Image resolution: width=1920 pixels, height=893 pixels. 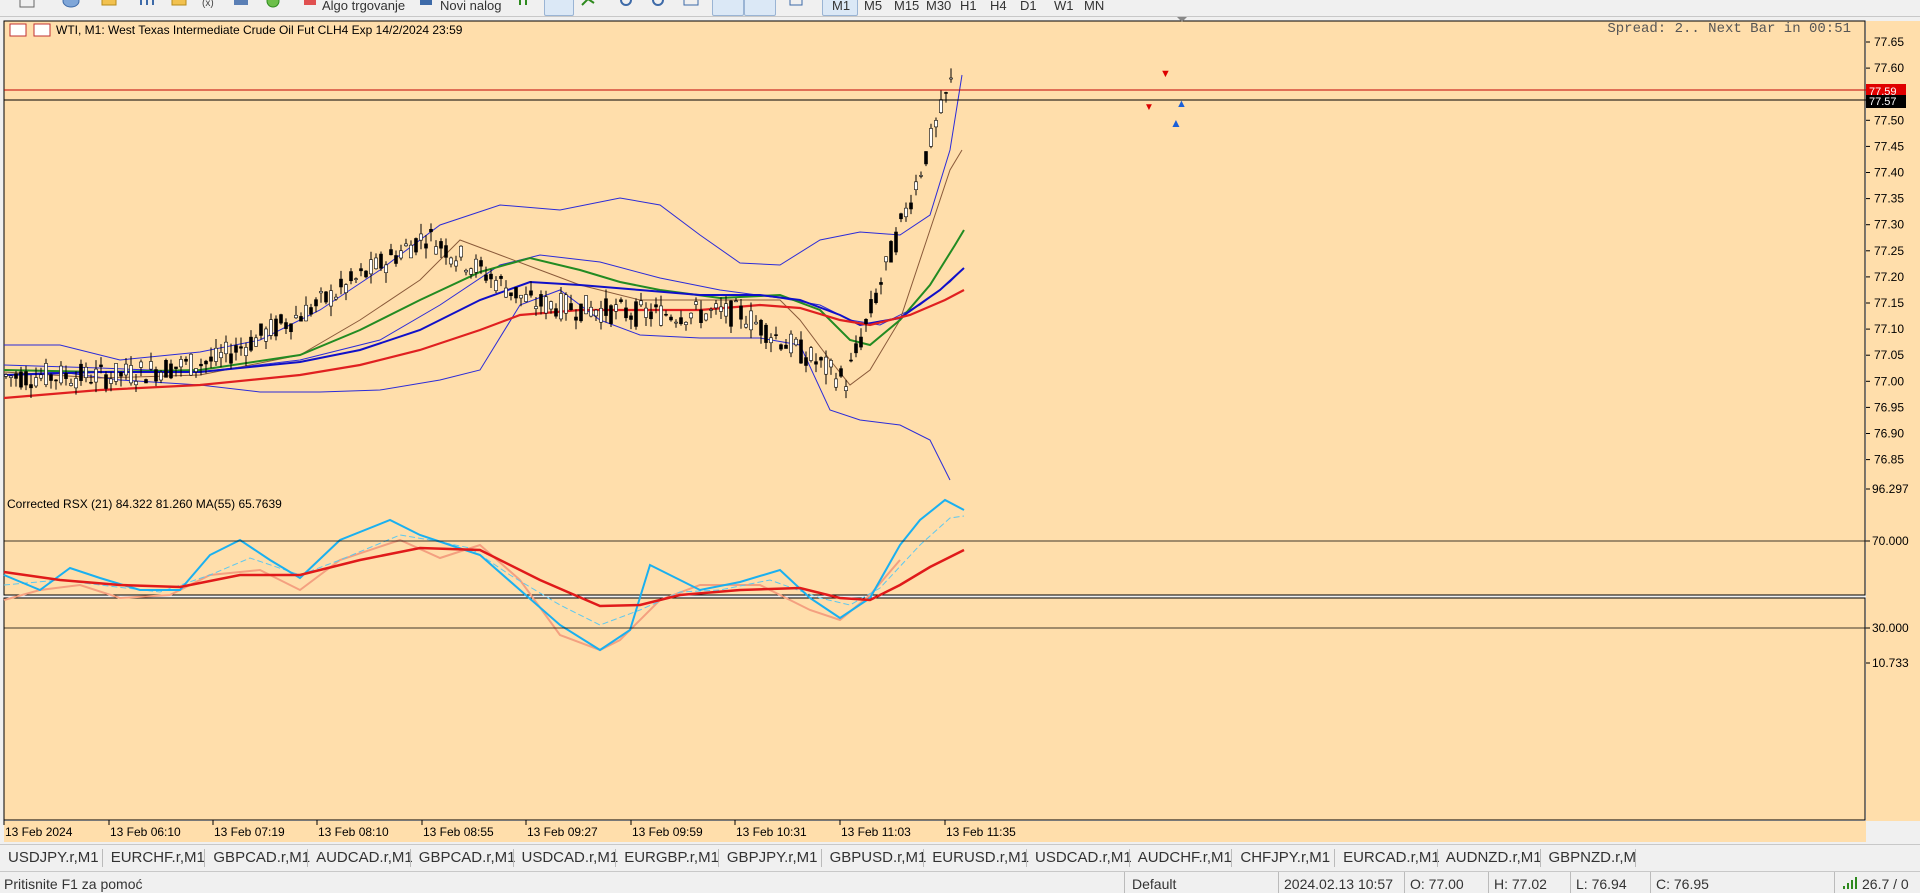 What do you see at coordinates (760, 8) in the screenshot?
I see `chart-shift-button` at bounding box center [760, 8].